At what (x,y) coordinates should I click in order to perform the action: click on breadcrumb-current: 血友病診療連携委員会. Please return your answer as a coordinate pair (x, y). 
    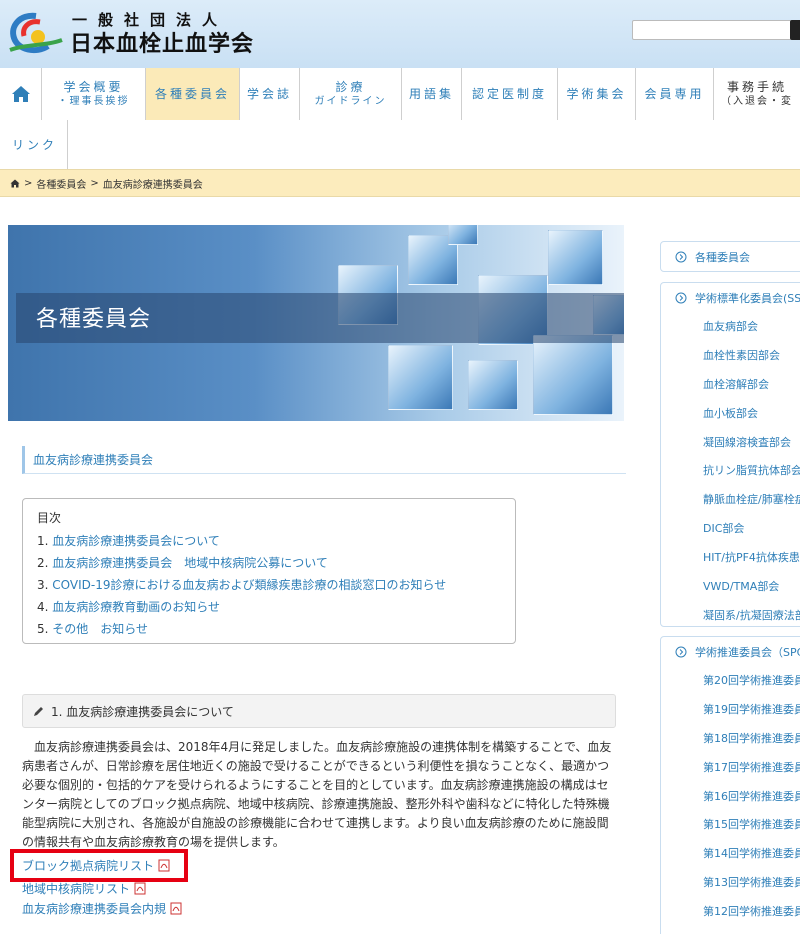
    Looking at the image, I should click on (152, 185).